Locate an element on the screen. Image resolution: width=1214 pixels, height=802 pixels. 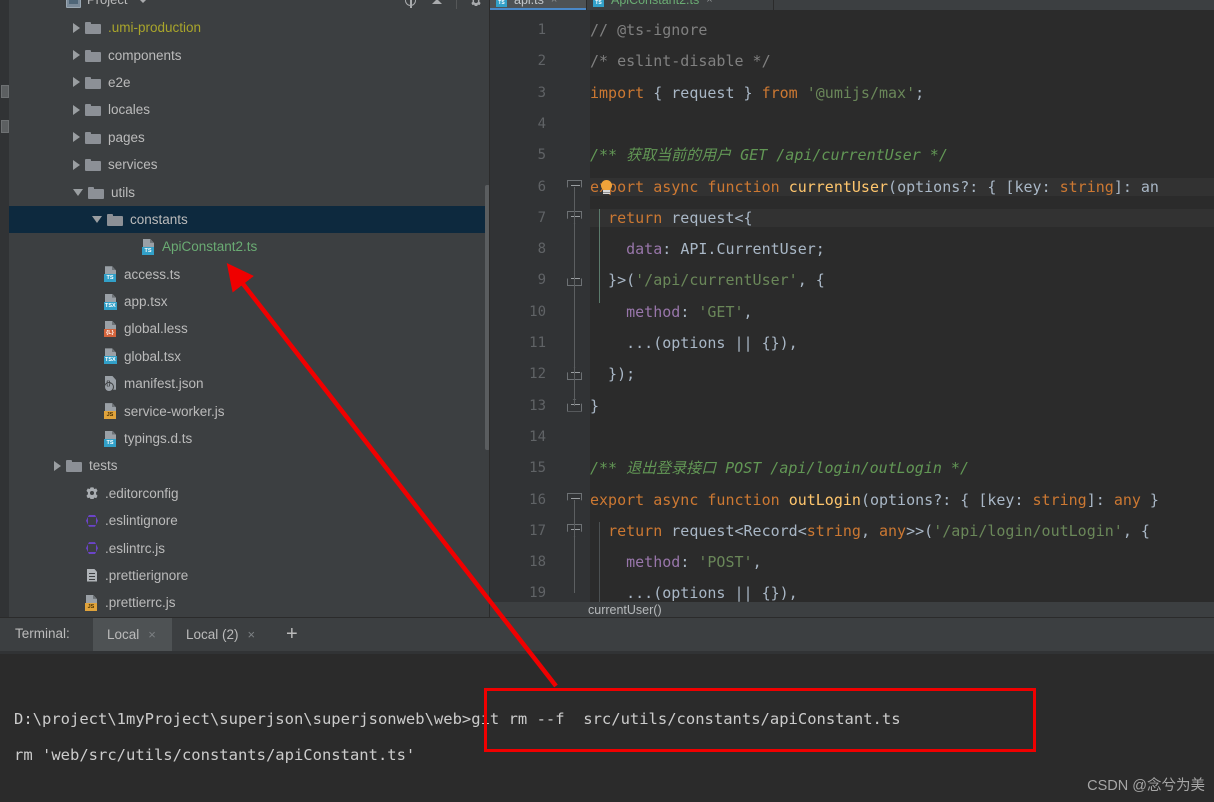
fold-connector-line is located at coordinates (574, 296).